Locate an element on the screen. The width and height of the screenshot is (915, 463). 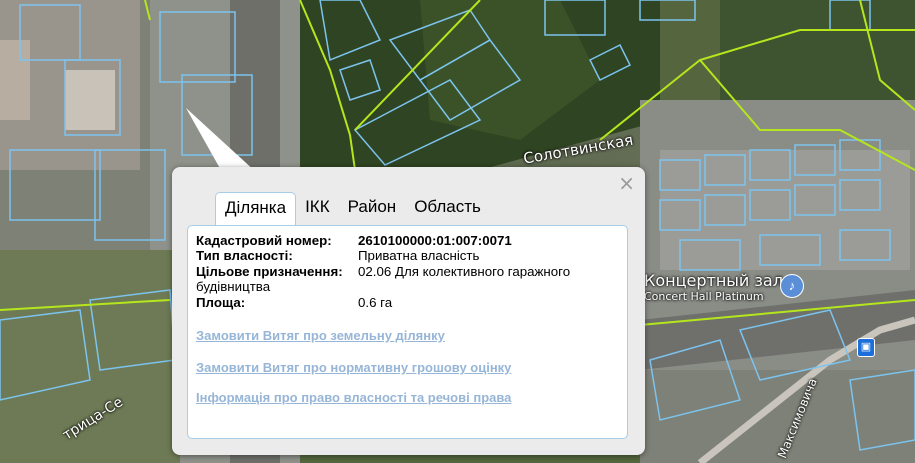
field-label: Цільове призначення: is located at coordinates (269, 271).